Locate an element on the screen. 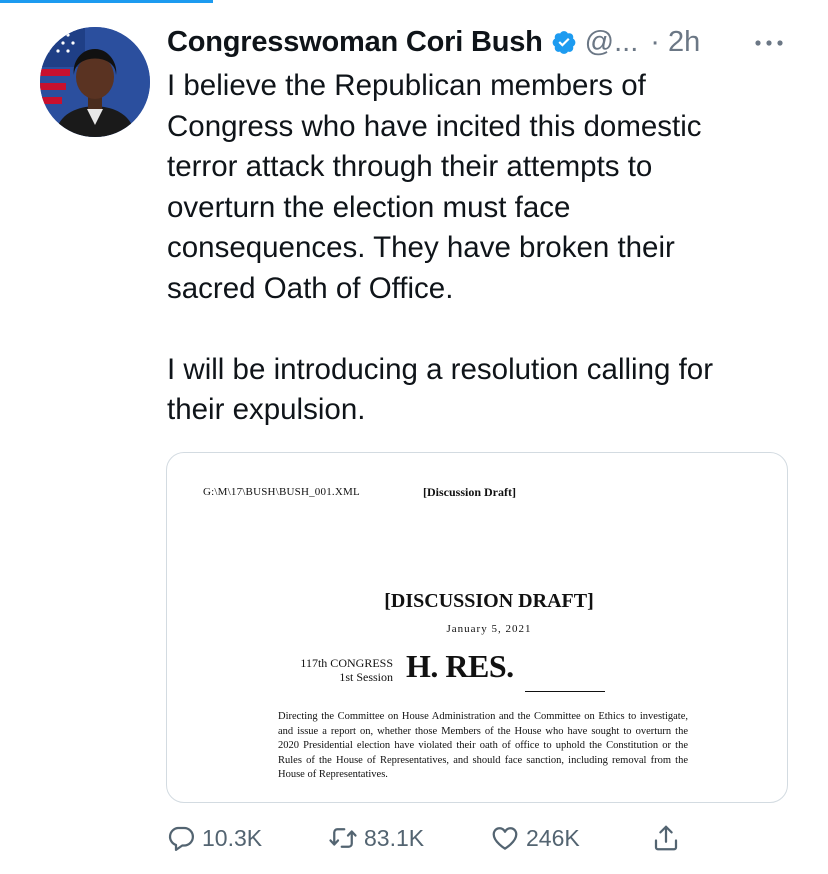  document-draft-tag: [Discussion Draft] is located at coordinates (469, 492).